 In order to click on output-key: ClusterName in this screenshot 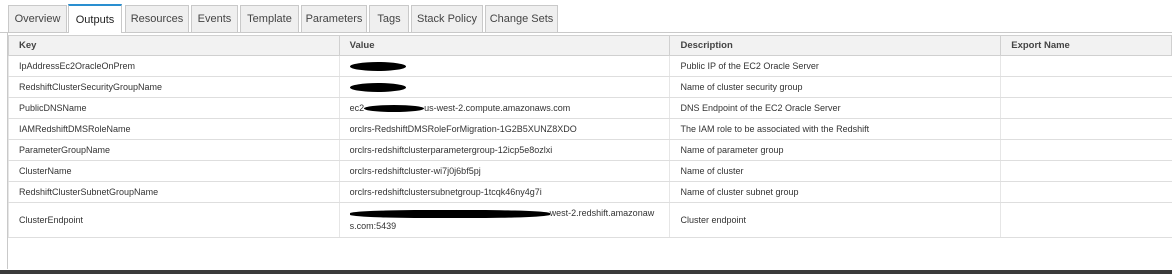, I will do `click(174, 171)`.